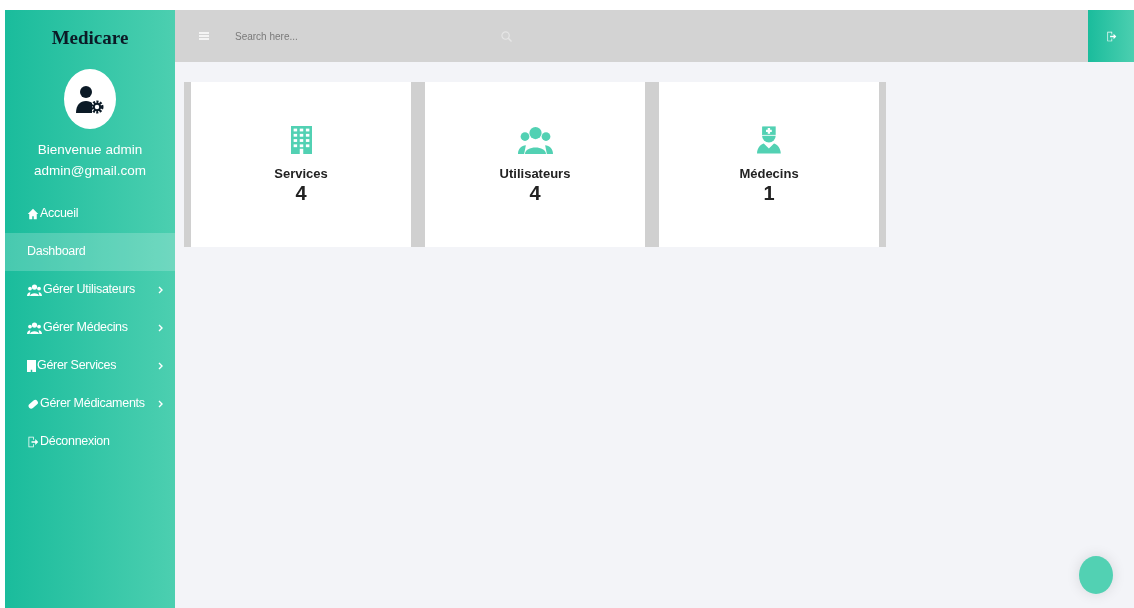 This screenshot has height=608, width=1134. I want to click on home-icon, so click(33, 213).